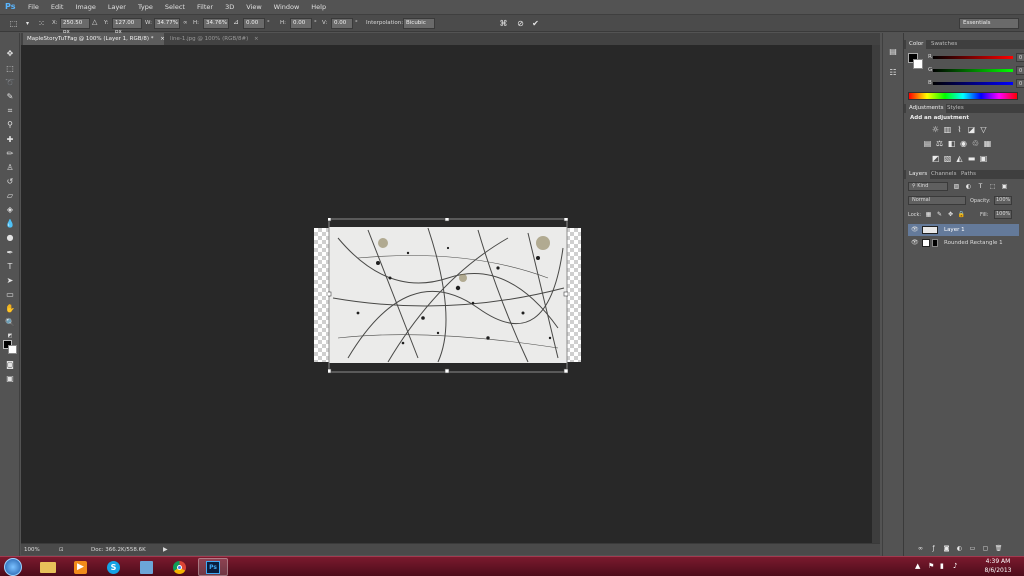  What do you see at coordinates (10, 365) in the screenshot?
I see `quick-mask-icon: ◙` at bounding box center [10, 365].